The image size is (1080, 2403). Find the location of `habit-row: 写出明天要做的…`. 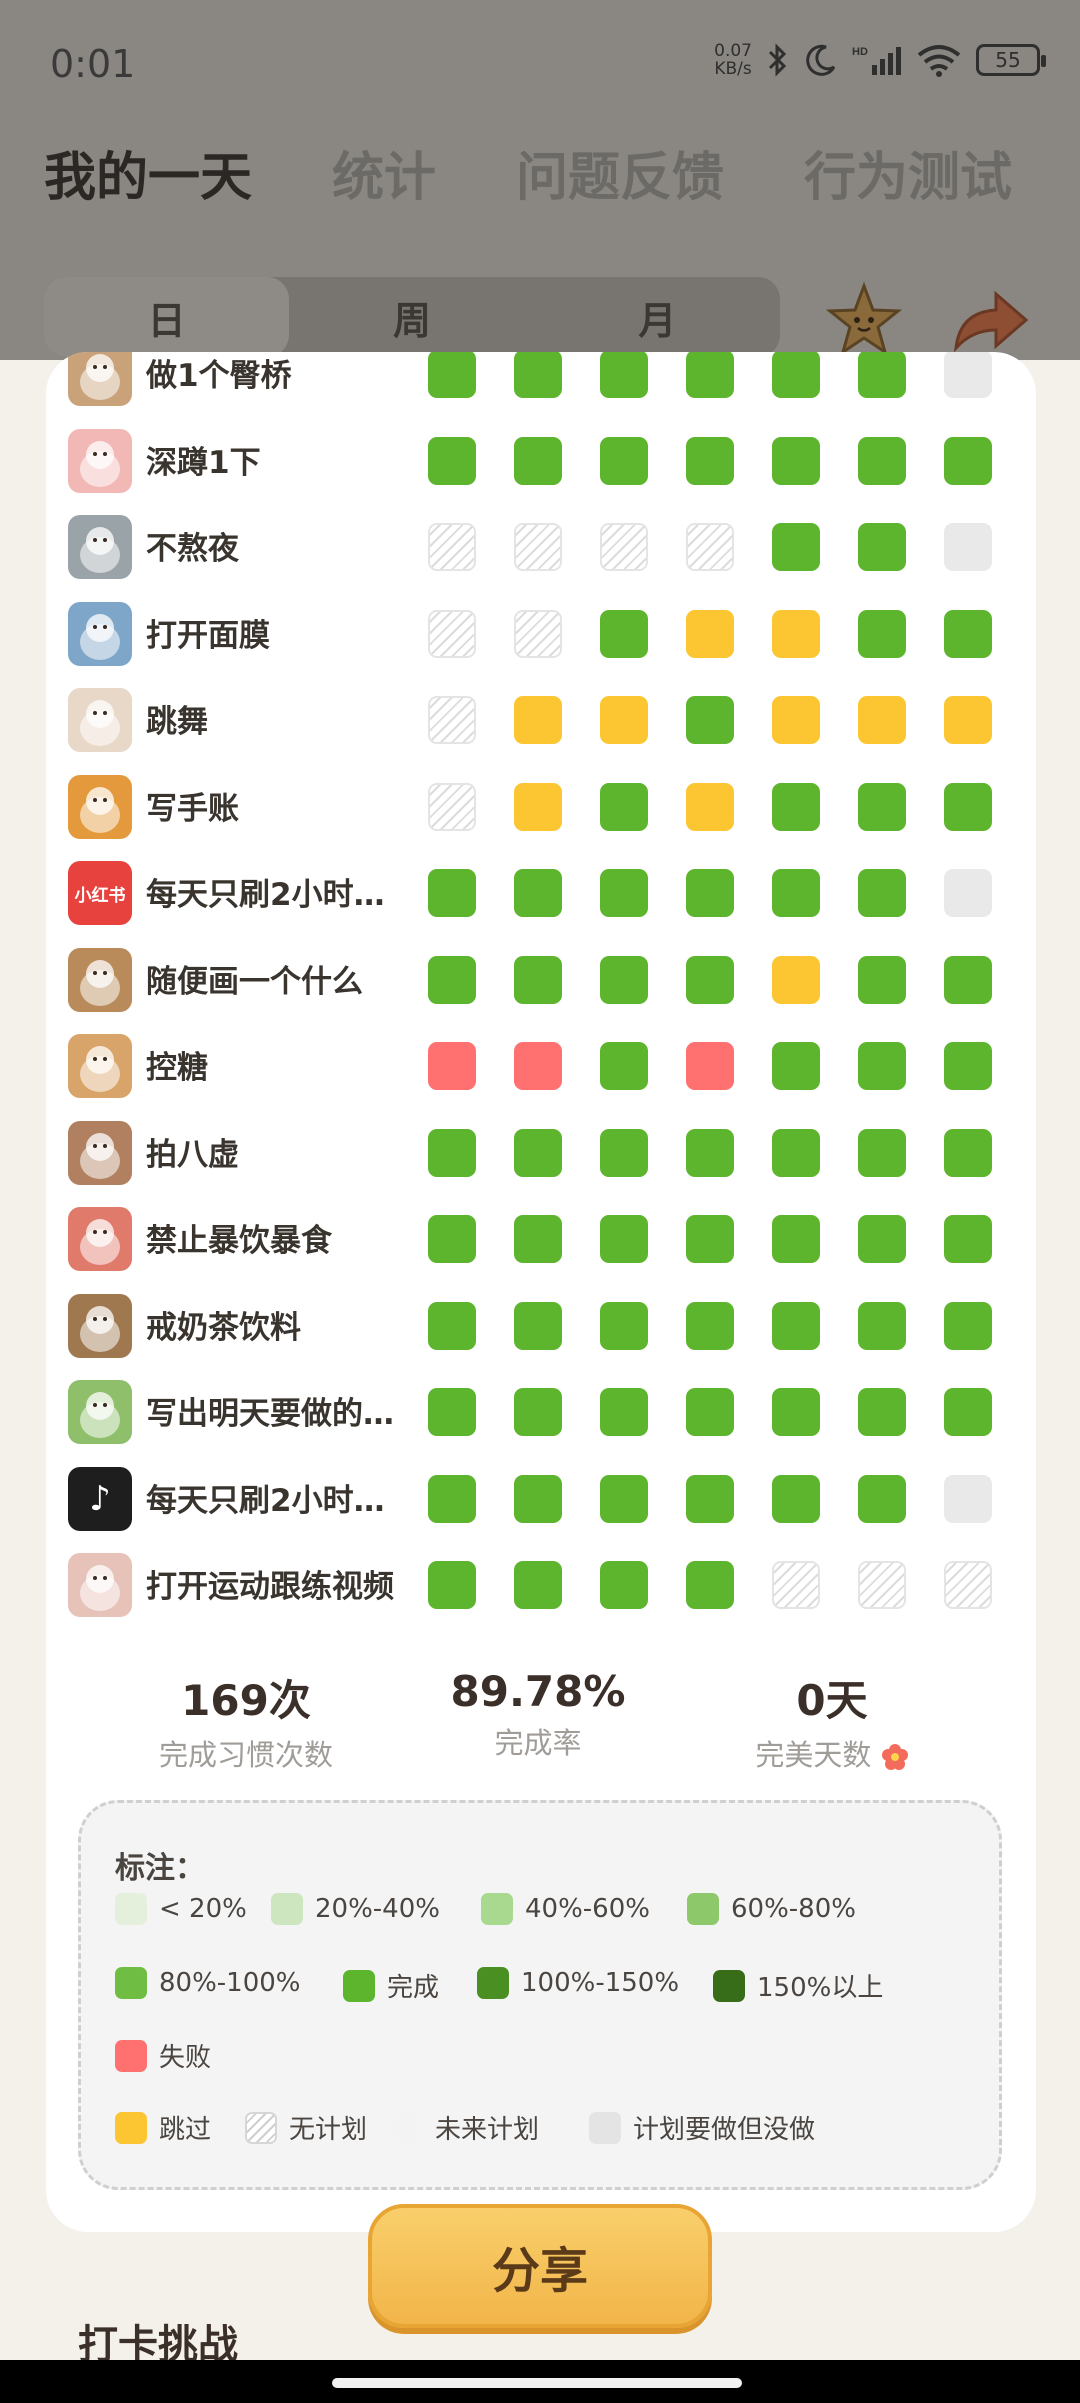

habit-row: 写出明天要做的… is located at coordinates (541, 1413).